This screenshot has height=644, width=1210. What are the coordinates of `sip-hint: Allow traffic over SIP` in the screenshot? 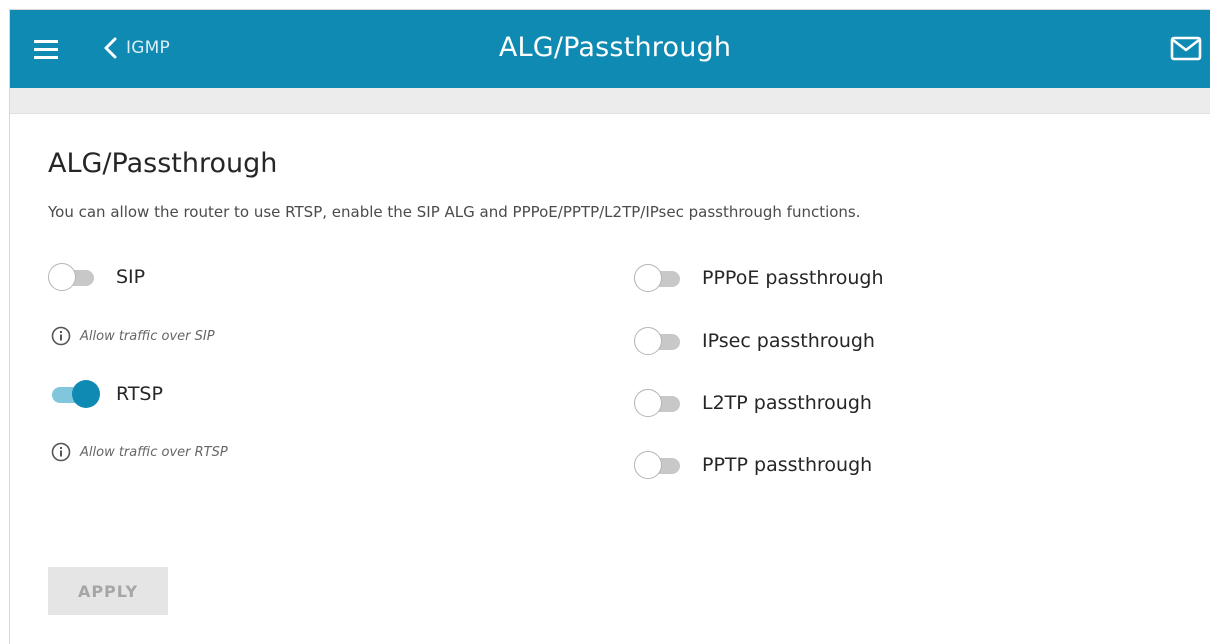 It's located at (133, 336).